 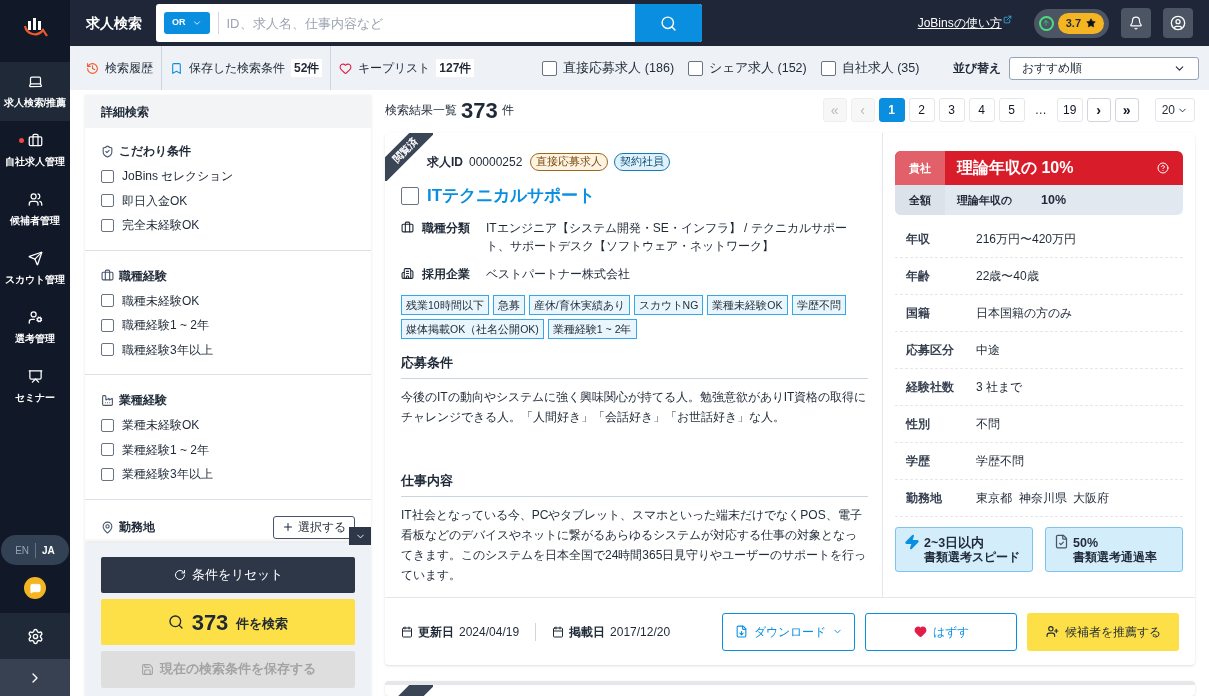 I want to click on send-icon, so click(x=35, y=258).